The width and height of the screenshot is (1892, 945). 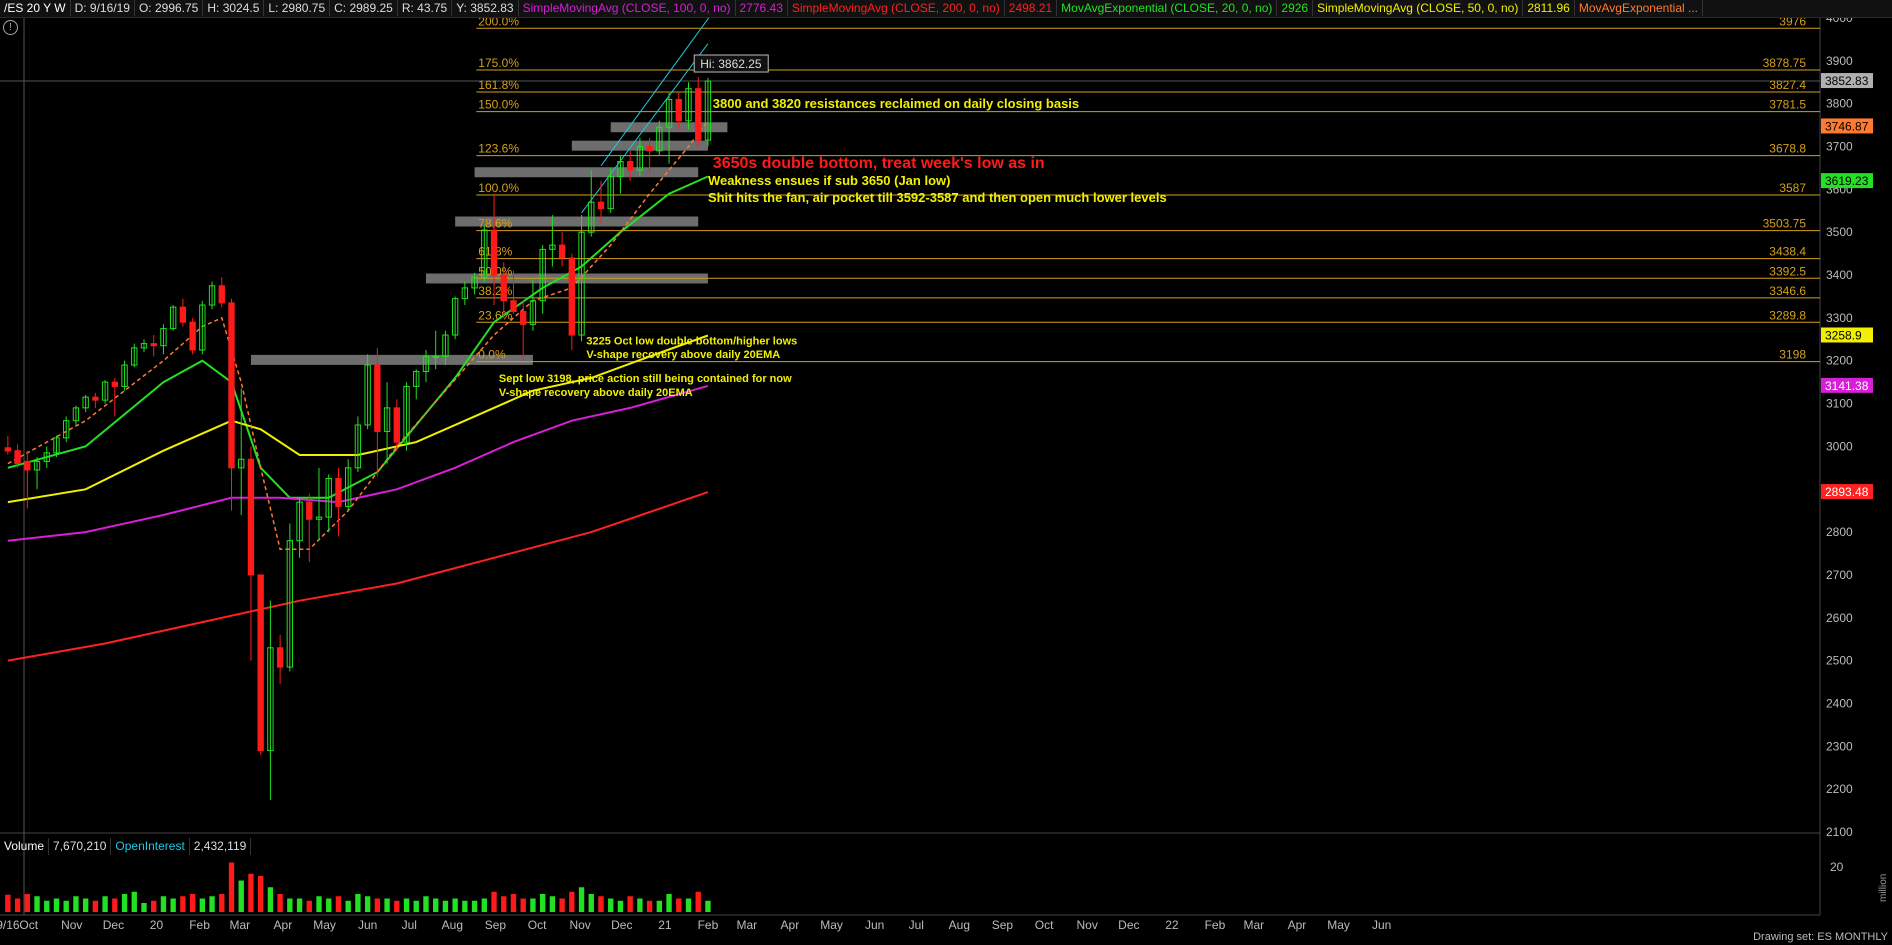 What do you see at coordinates (1167, 8) in the screenshot?
I see `study-label: MovAvgExponential (CLOSE, 20, 0, no)` at bounding box center [1167, 8].